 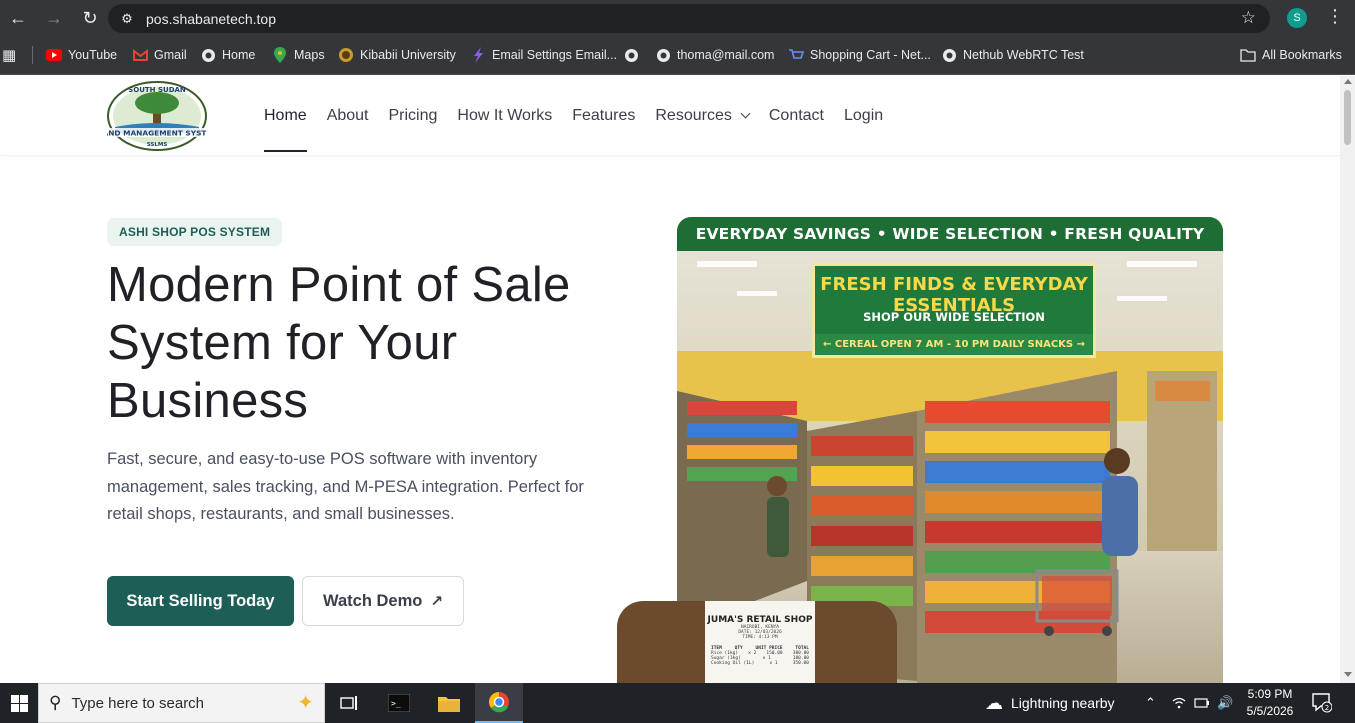 What do you see at coordinates (1056, 344) in the screenshot?
I see `sign-right: SNACKS →` at bounding box center [1056, 344].